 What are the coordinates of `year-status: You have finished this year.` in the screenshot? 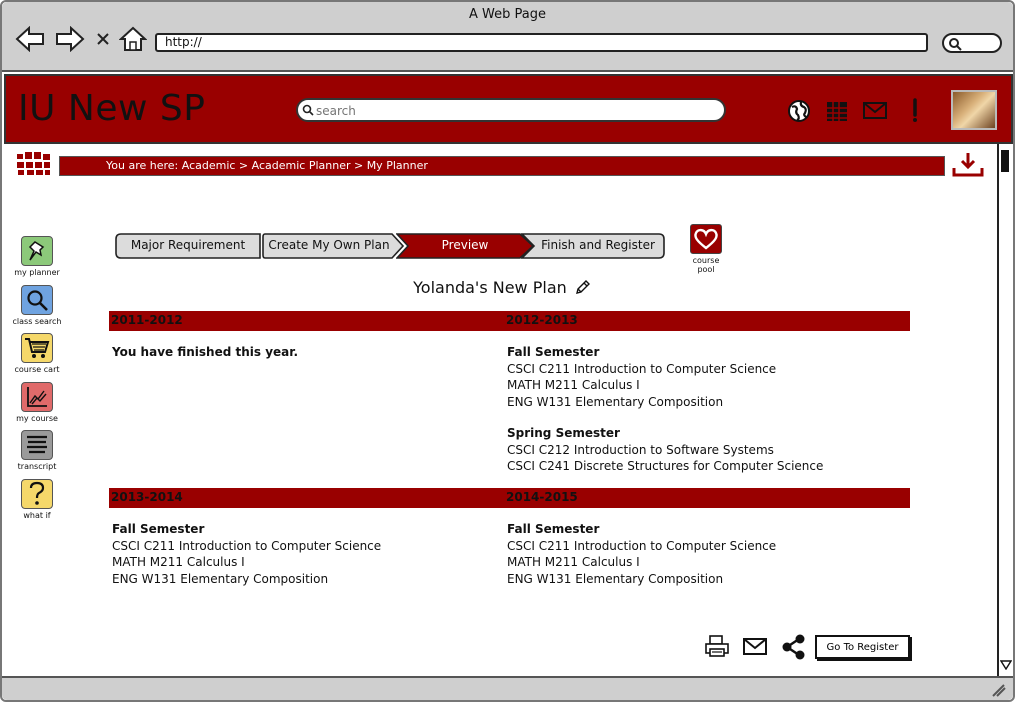 It's located at (205, 352).